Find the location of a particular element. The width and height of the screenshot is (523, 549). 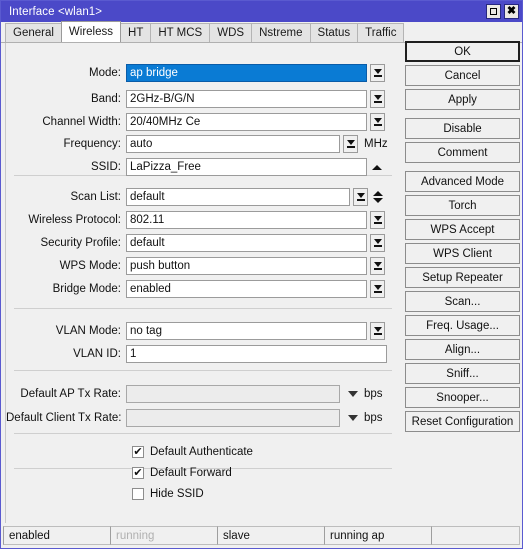

dropdown-button-wps-mode is located at coordinates (377, 266).